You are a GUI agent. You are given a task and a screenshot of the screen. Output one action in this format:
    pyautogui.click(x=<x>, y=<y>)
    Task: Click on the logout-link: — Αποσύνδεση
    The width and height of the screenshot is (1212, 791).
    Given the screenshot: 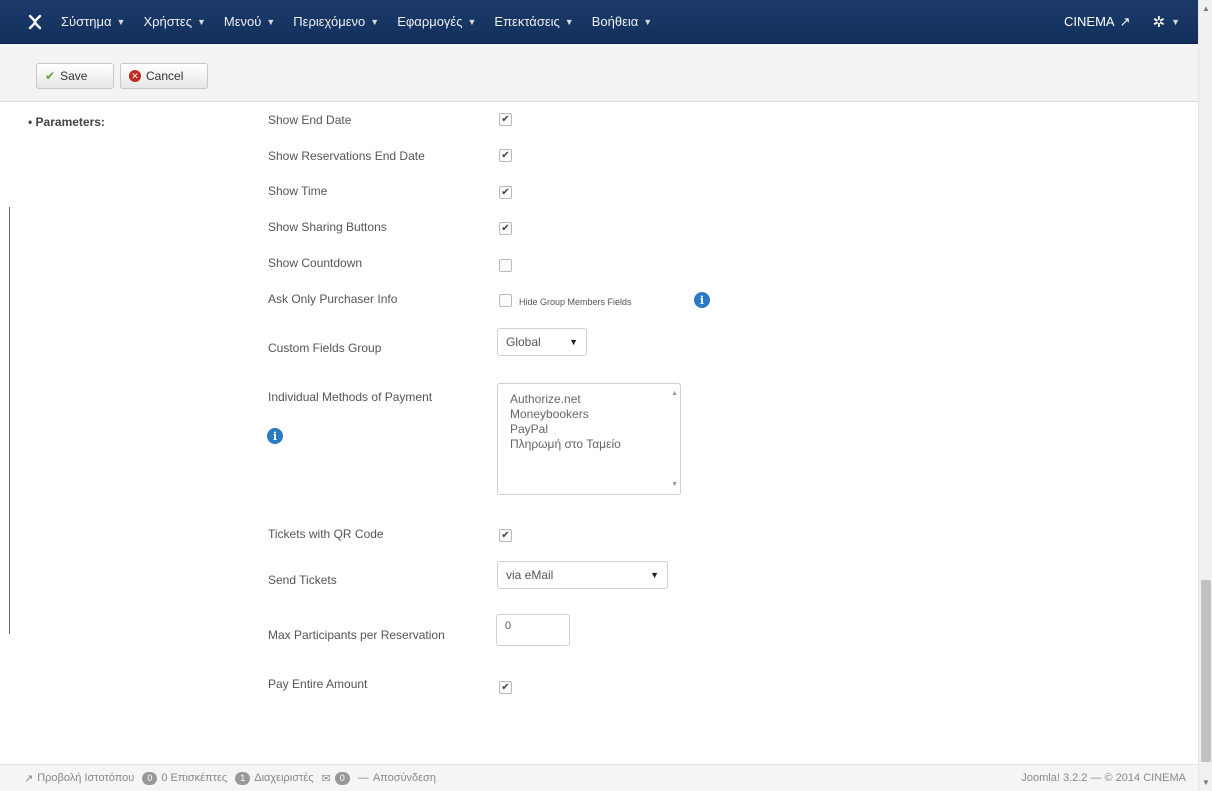 What is the action you would take?
    pyautogui.click(x=397, y=778)
    